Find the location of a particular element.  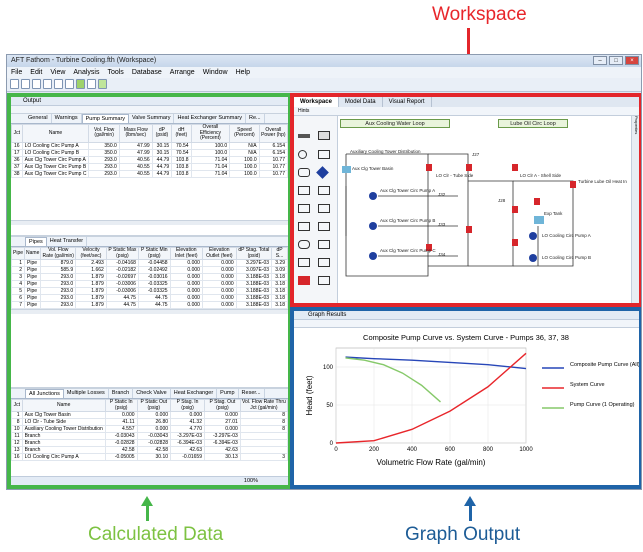

menu-file: File is located at coordinates (16, 72).